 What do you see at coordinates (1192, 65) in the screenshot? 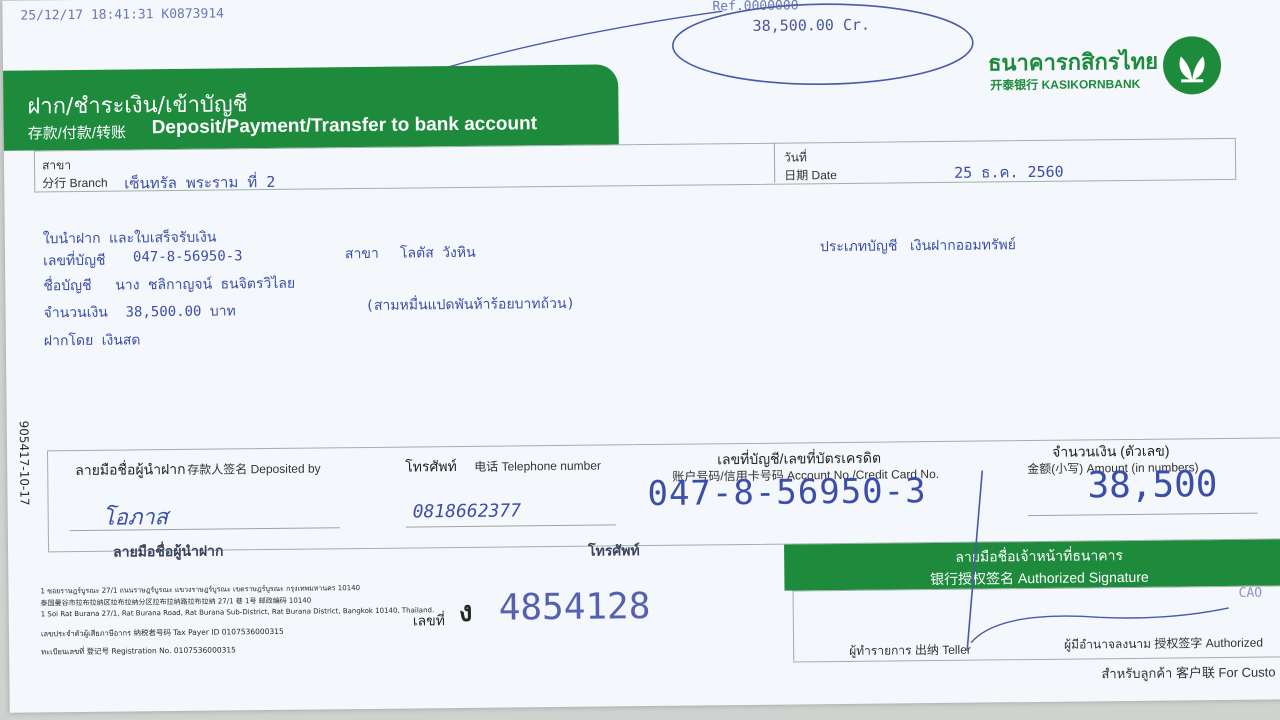
I see `kbank-logo-icon` at bounding box center [1192, 65].